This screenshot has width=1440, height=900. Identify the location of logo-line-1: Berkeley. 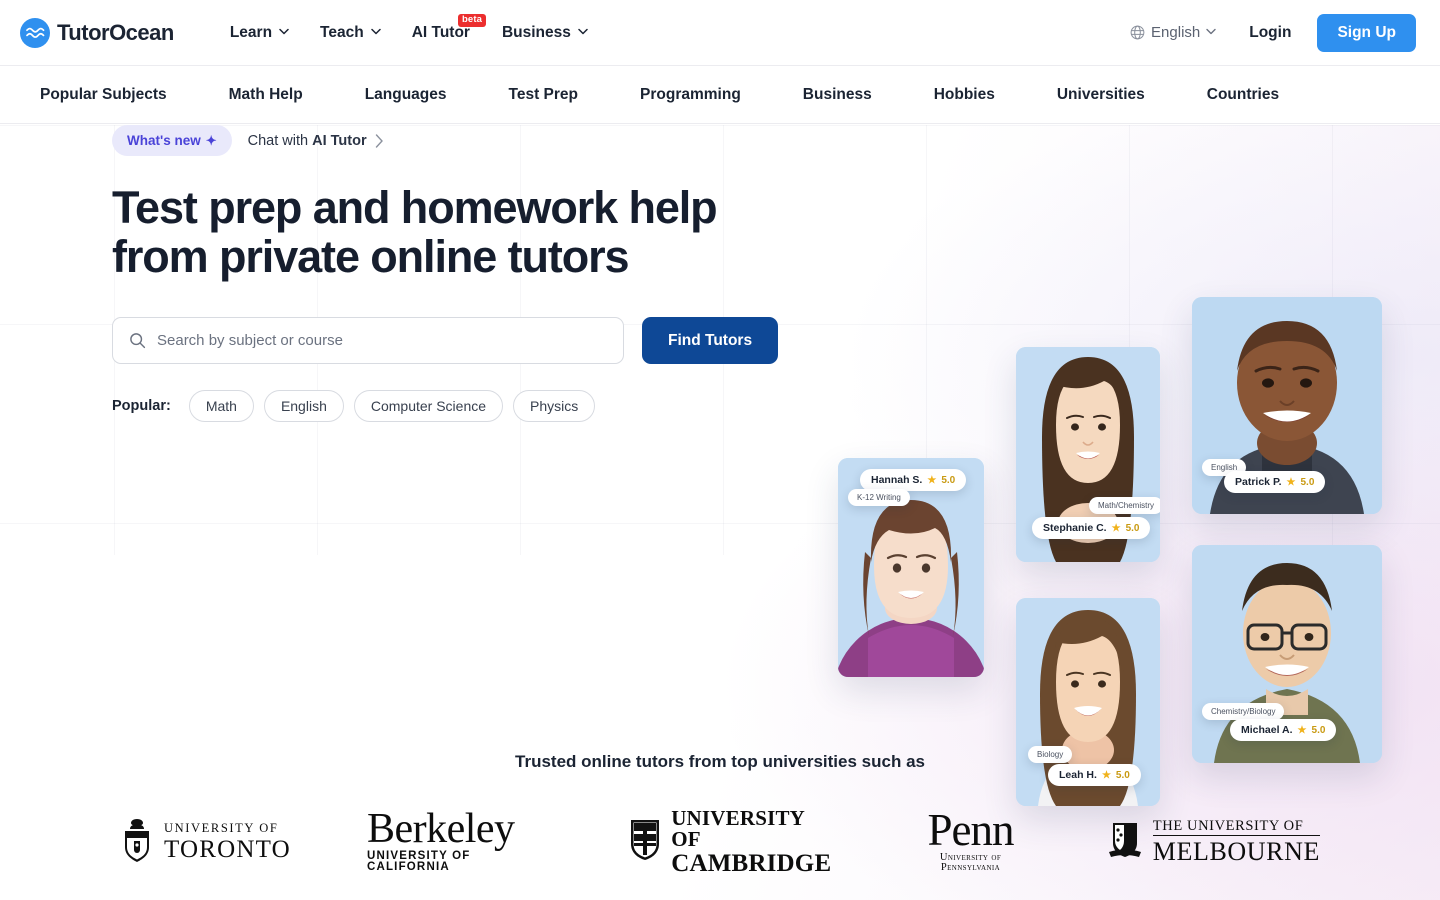
(440, 829).